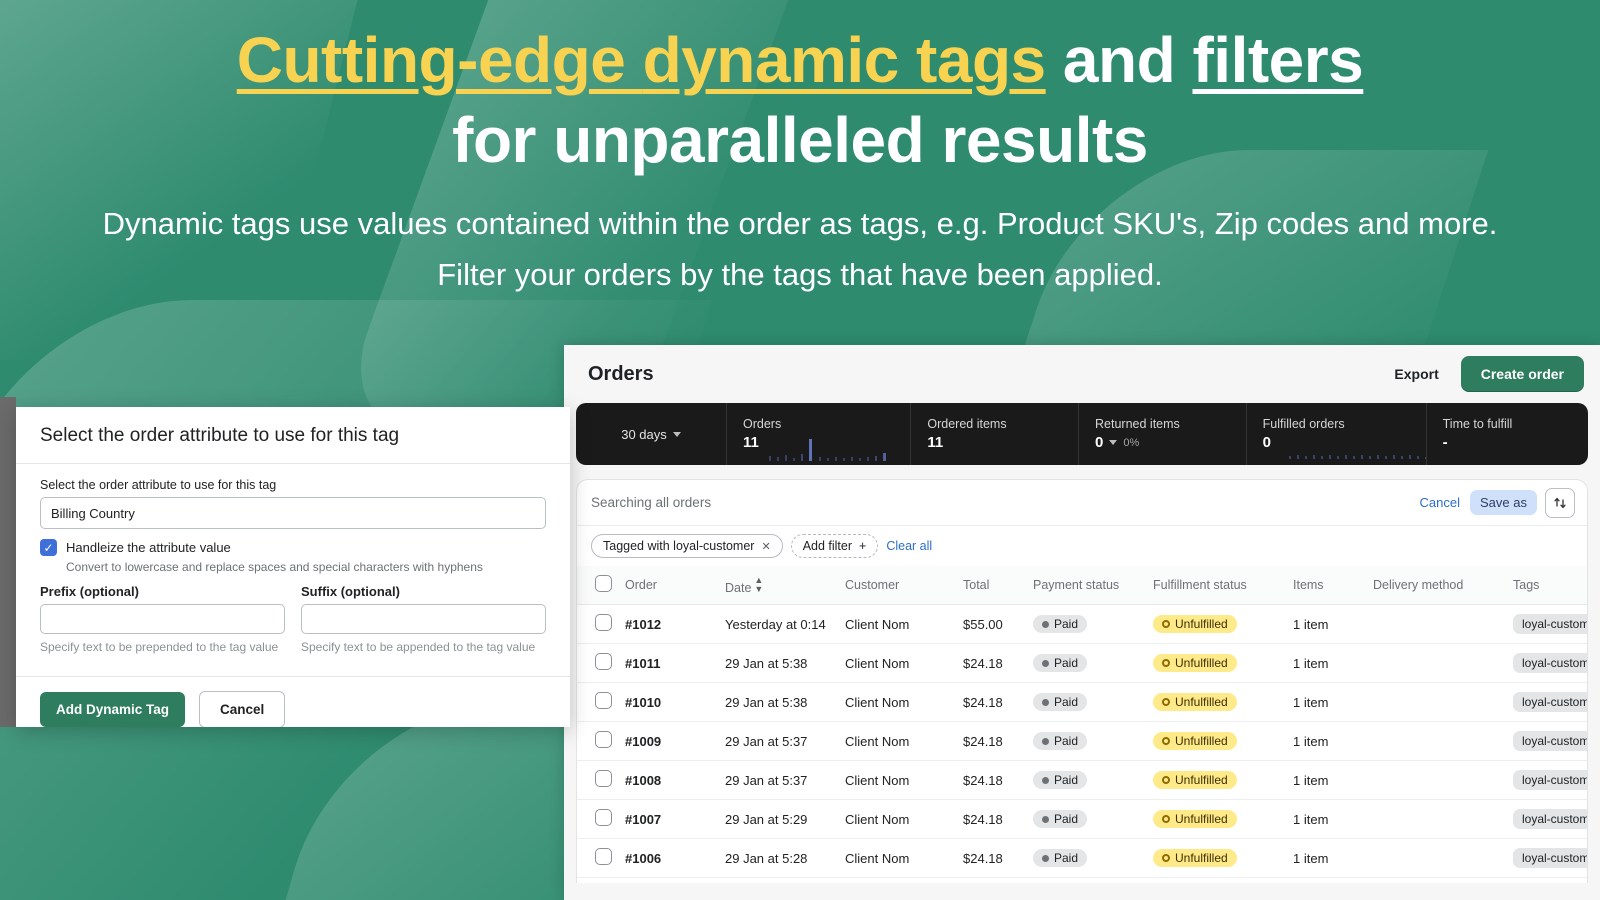 This screenshot has width=1600, height=900. I want to click on select-all-checkbox, so click(603, 583).